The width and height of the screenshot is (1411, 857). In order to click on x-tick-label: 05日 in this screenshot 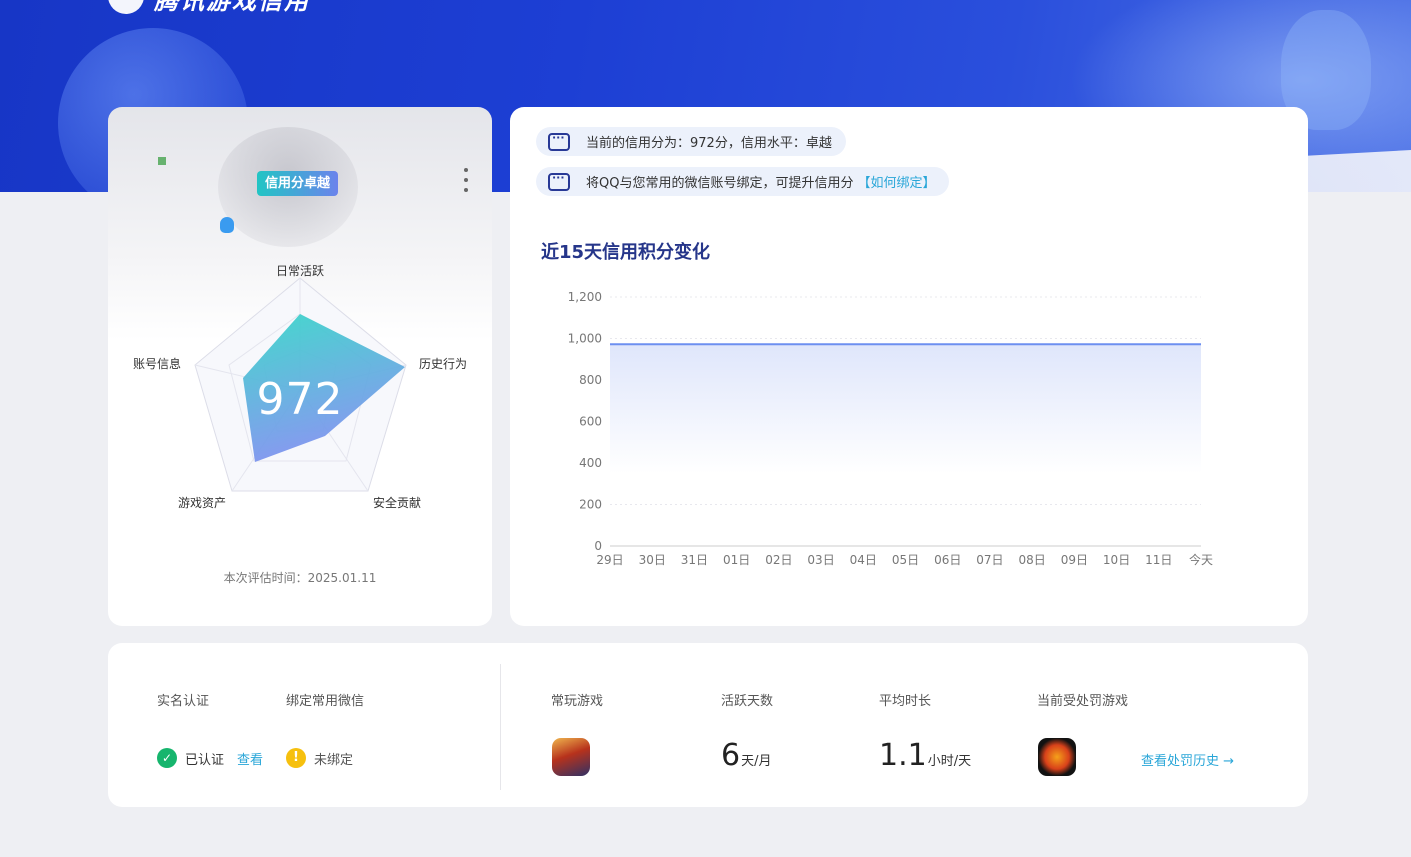, I will do `click(905, 560)`.